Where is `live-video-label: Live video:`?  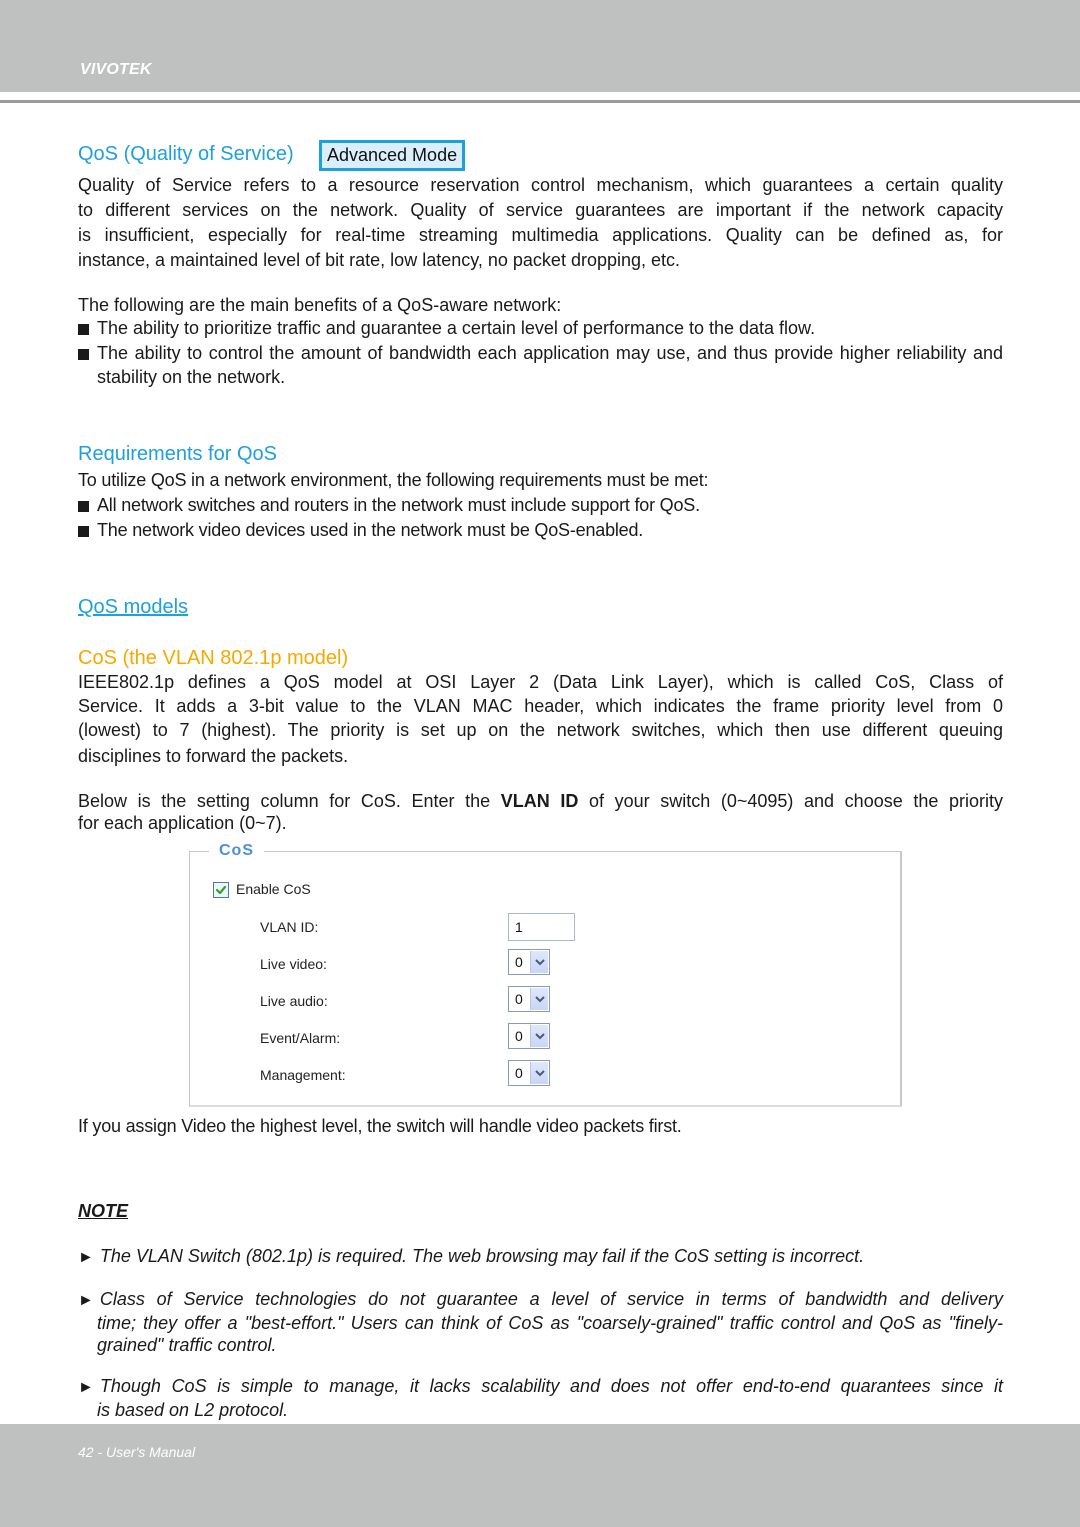
live-video-label: Live video: is located at coordinates (293, 964).